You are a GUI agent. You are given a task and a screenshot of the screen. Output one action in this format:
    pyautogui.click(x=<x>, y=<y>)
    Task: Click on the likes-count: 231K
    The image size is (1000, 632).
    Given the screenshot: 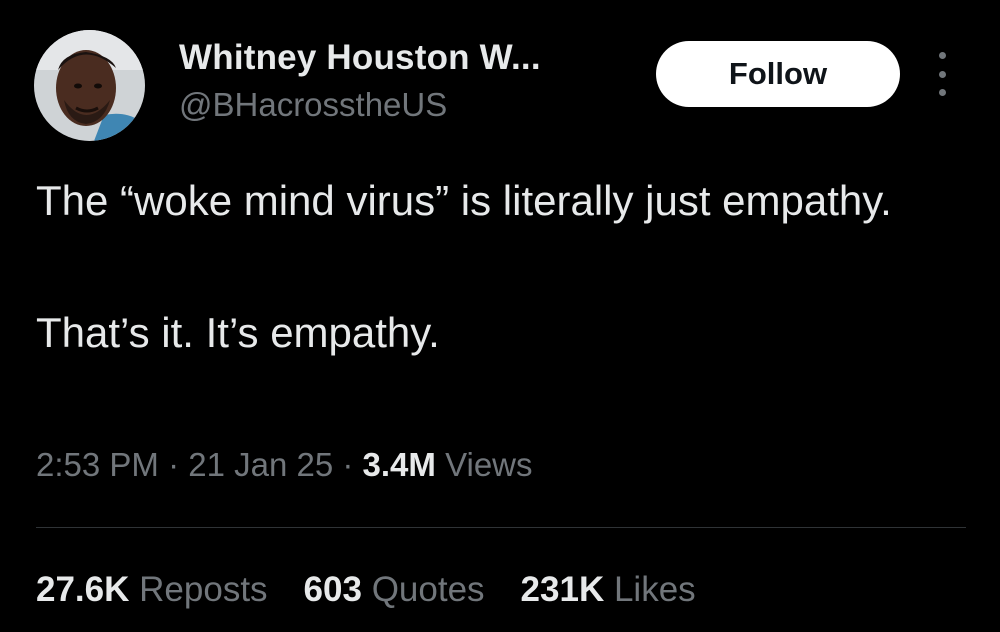 What is the action you would take?
    pyautogui.click(x=562, y=589)
    